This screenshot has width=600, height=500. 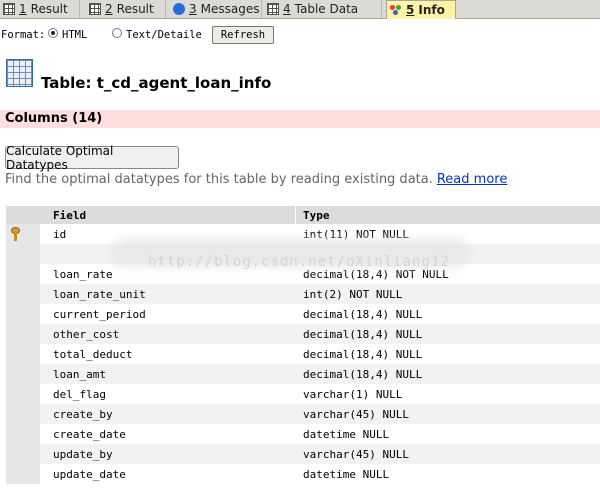 I want to click on field-name: total_deduct, so click(x=93, y=354).